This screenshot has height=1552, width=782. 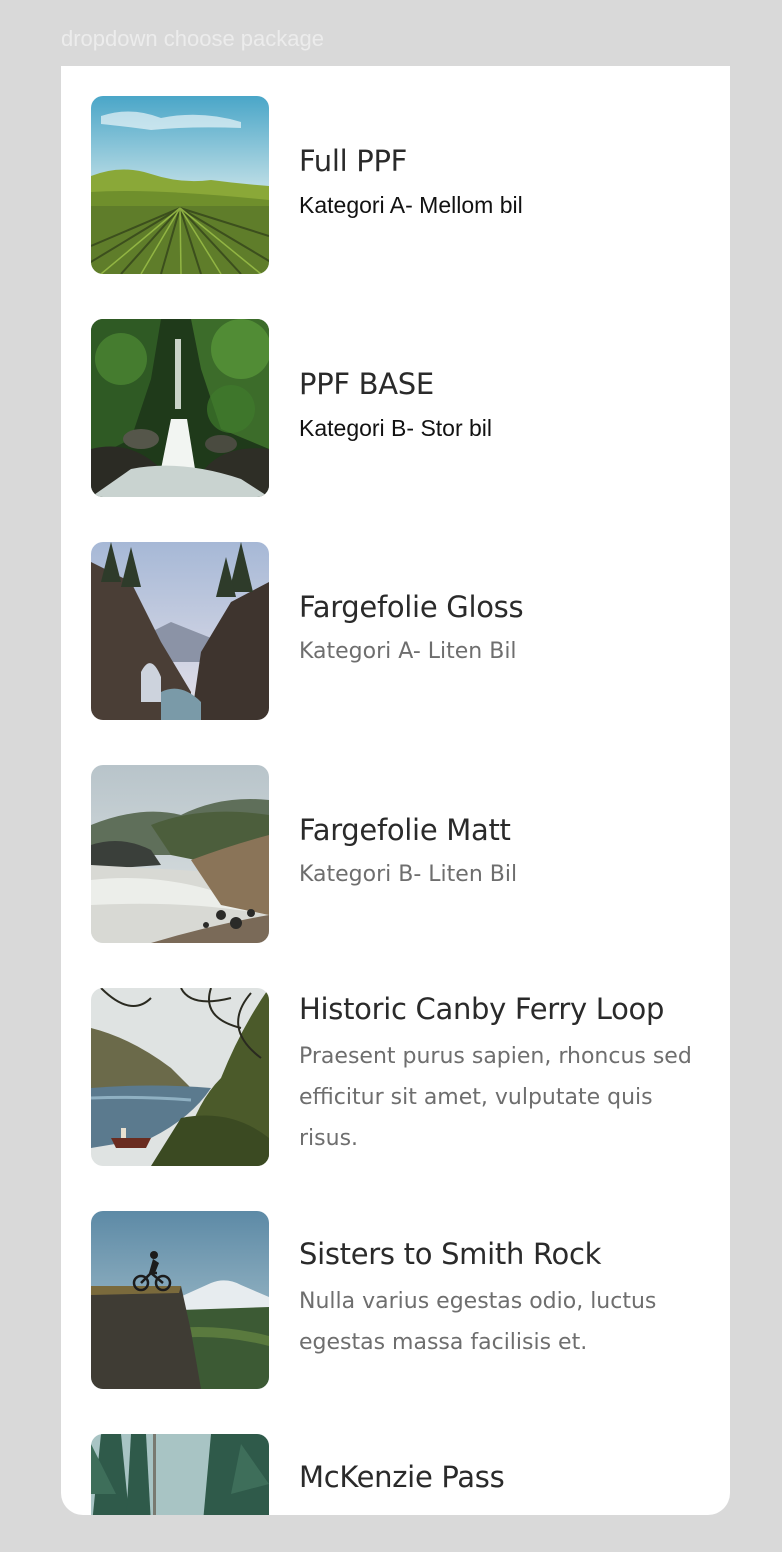 What do you see at coordinates (329, 1138) in the screenshot?
I see `description-line: risus.` at bounding box center [329, 1138].